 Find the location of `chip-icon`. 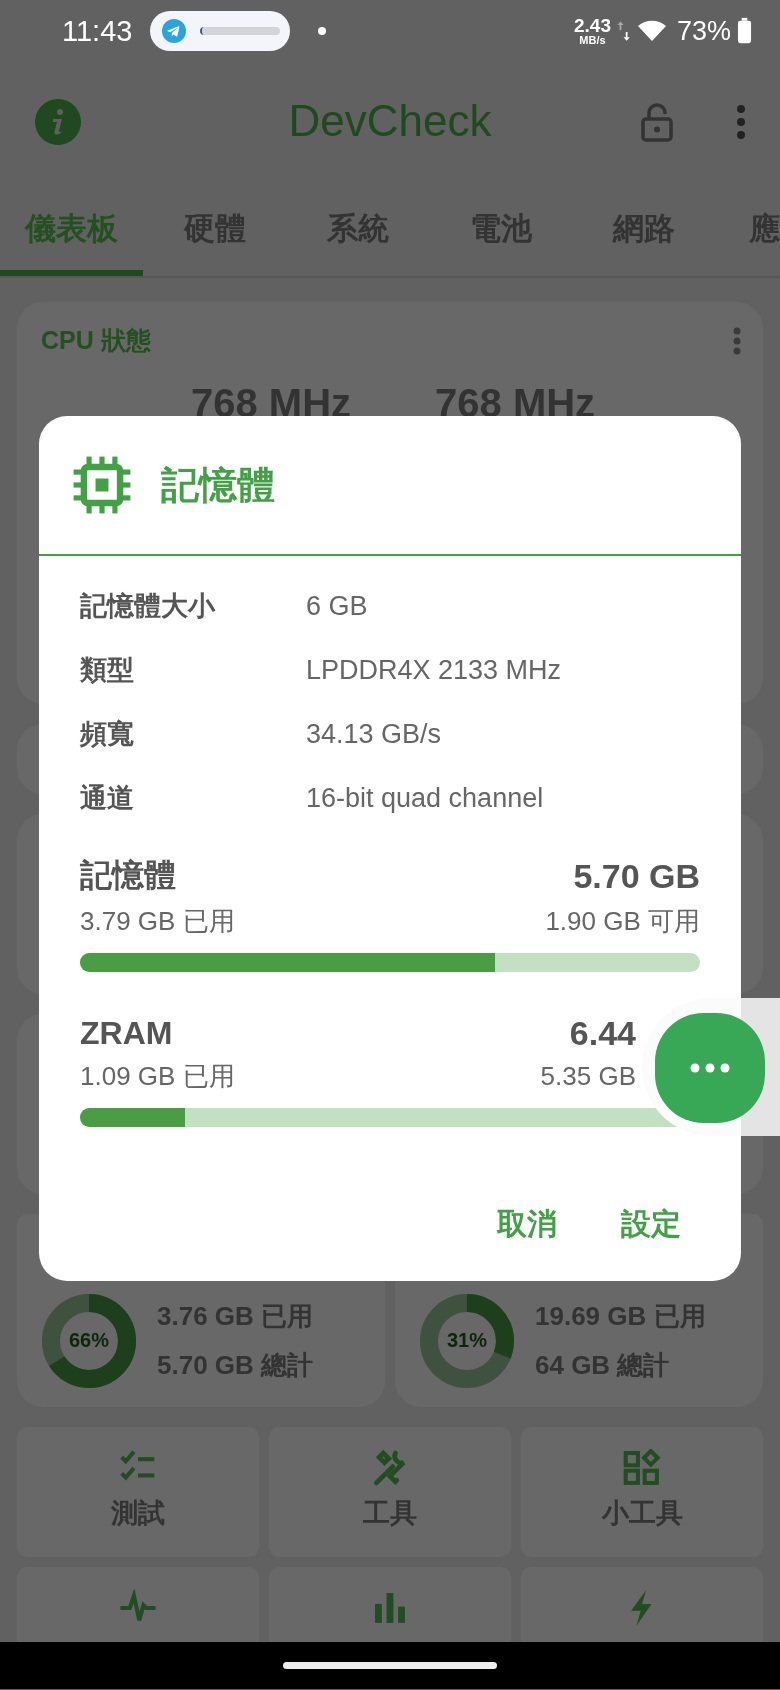

chip-icon is located at coordinates (102, 485).